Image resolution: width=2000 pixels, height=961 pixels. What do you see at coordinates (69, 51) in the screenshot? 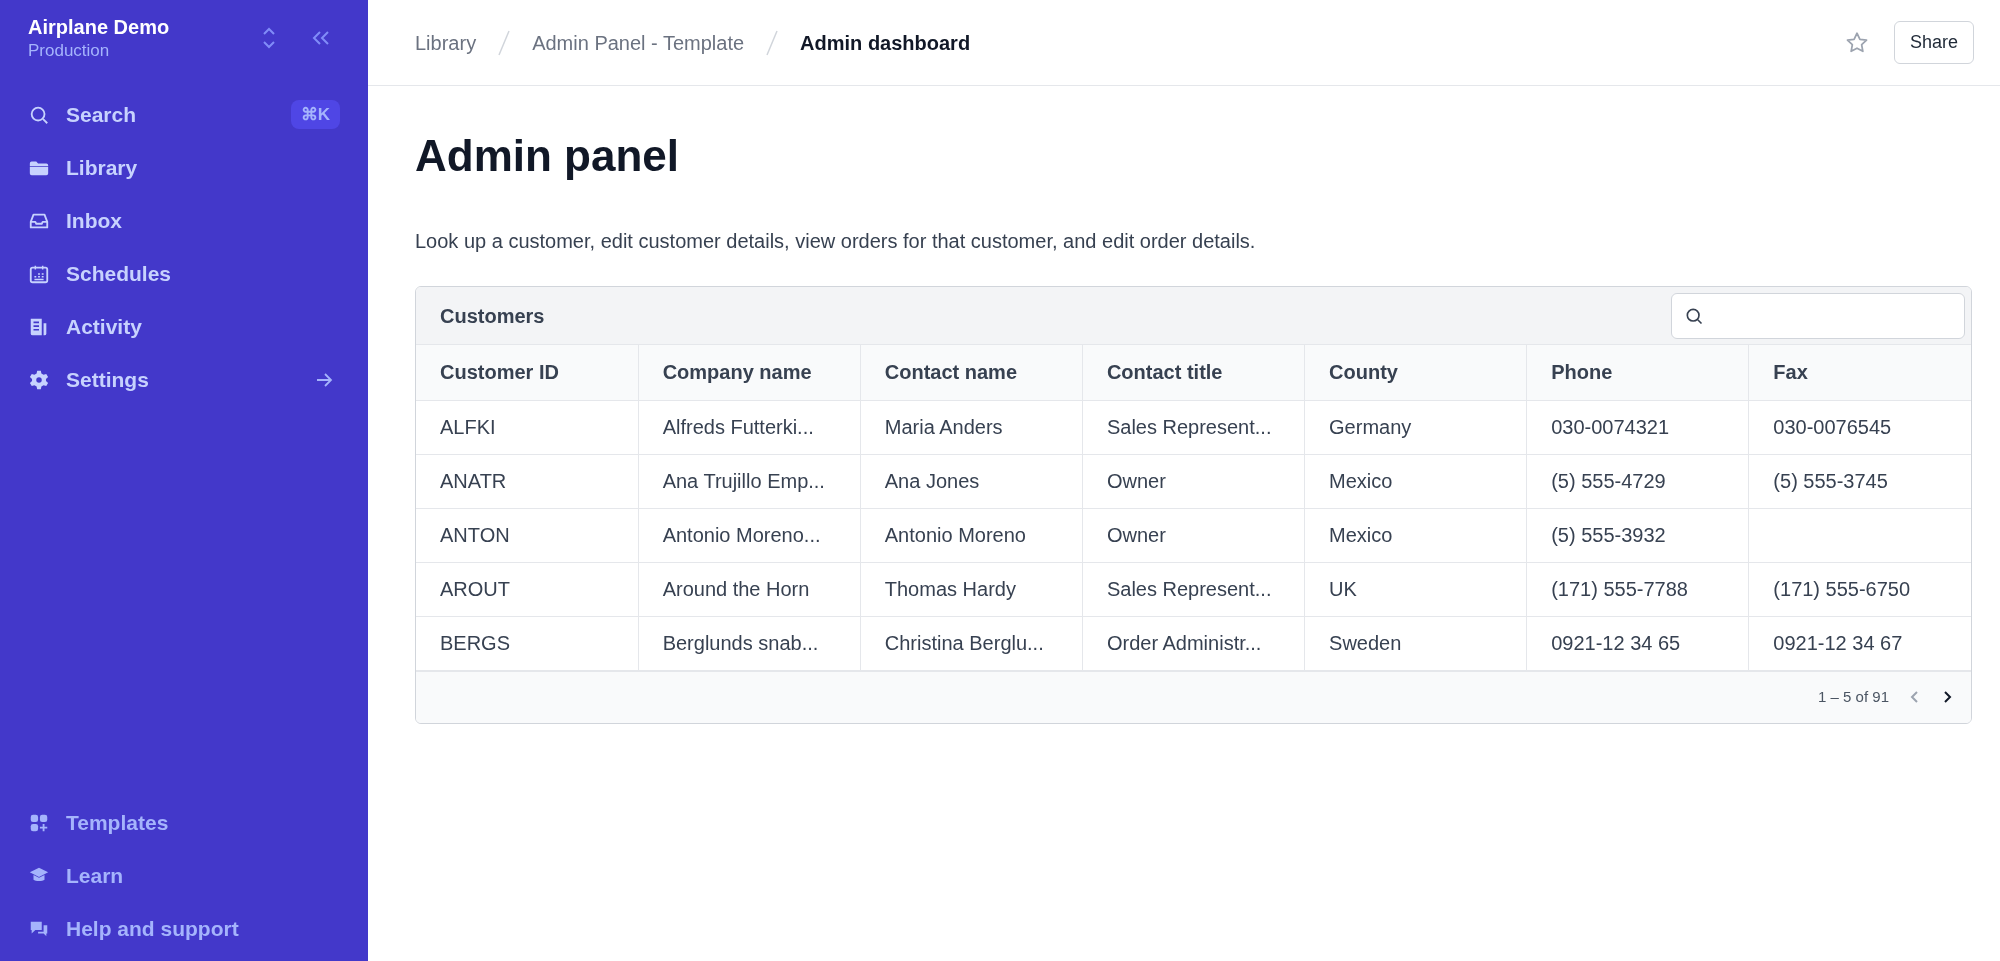
I see `environment-name: Production` at bounding box center [69, 51].